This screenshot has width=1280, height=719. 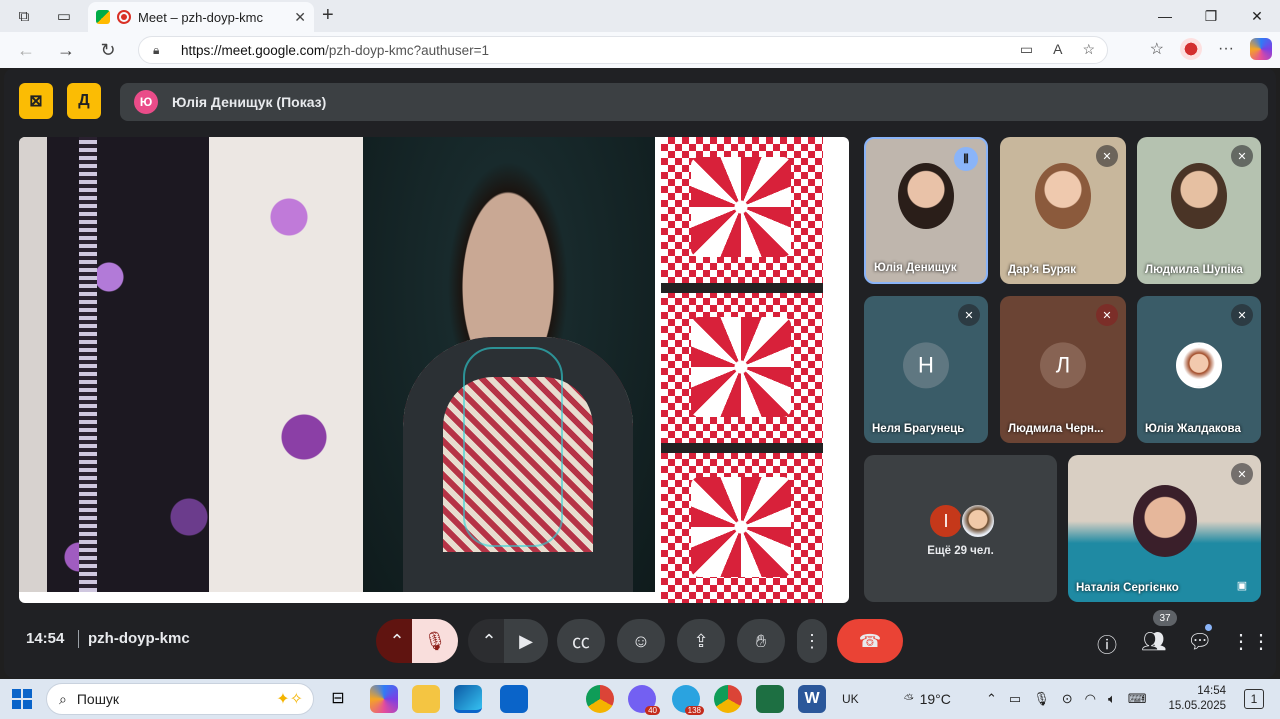 What do you see at coordinates (426, 699) in the screenshot?
I see `file-explorer-icon` at bounding box center [426, 699].